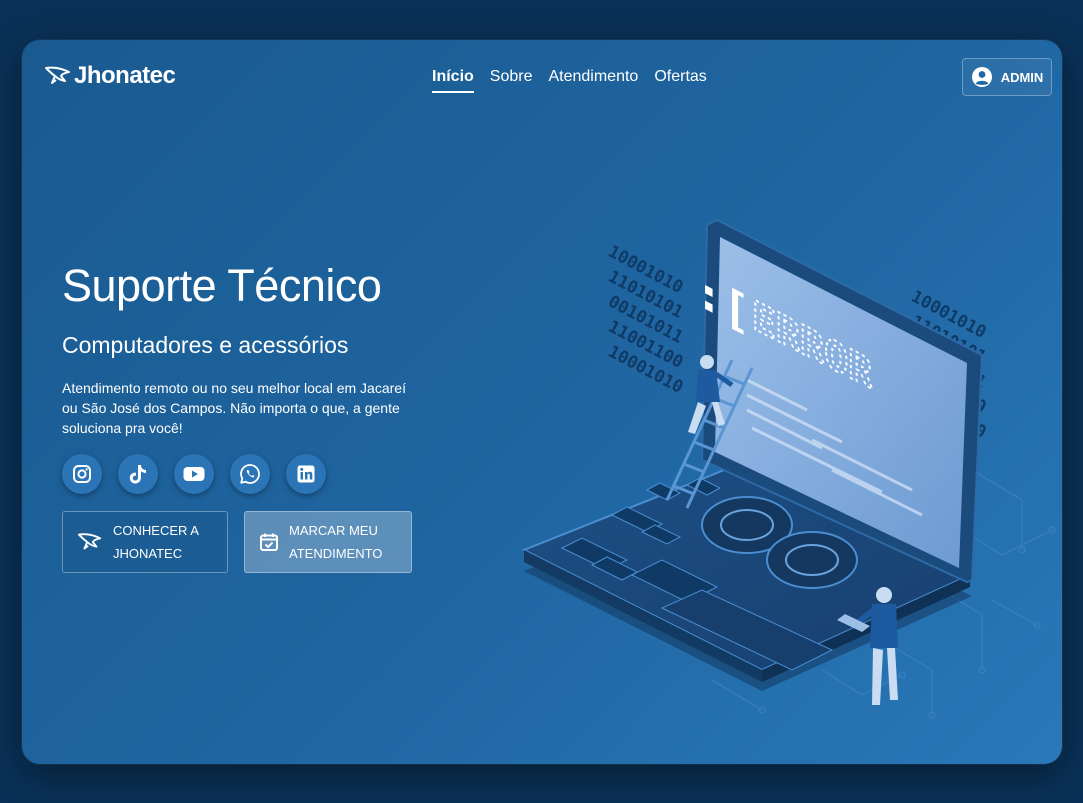 The image size is (1083, 803). I want to click on admin-label: ADMIN, so click(1022, 77).